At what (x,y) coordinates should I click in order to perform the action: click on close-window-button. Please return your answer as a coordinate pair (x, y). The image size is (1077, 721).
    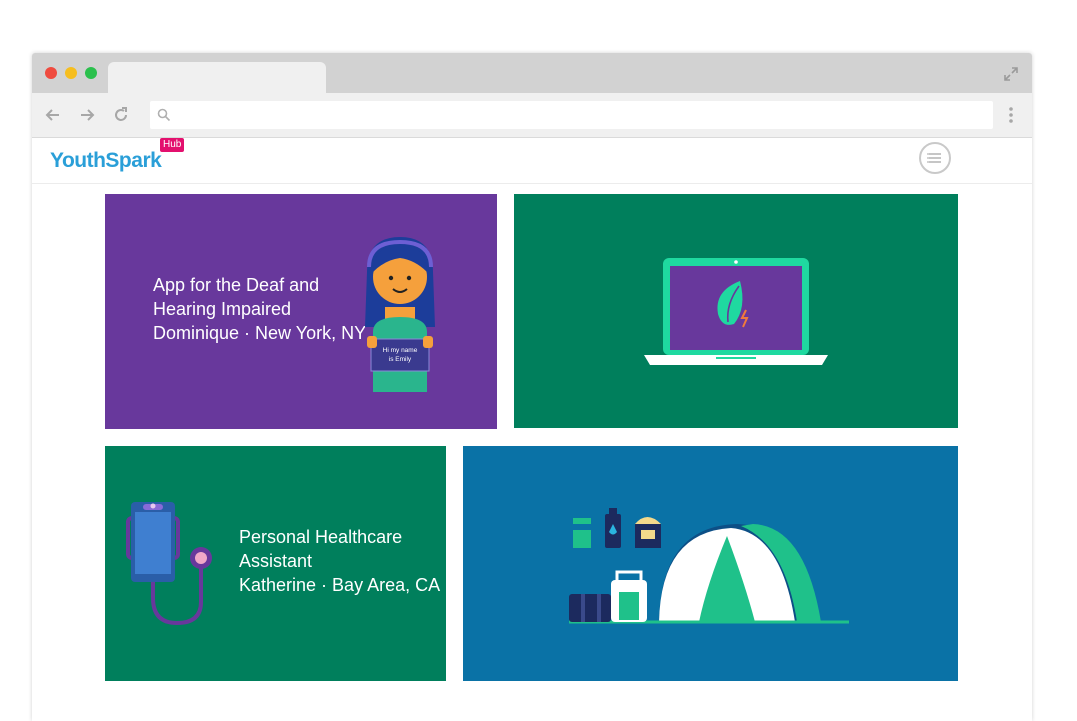
    Looking at the image, I should click on (51, 73).